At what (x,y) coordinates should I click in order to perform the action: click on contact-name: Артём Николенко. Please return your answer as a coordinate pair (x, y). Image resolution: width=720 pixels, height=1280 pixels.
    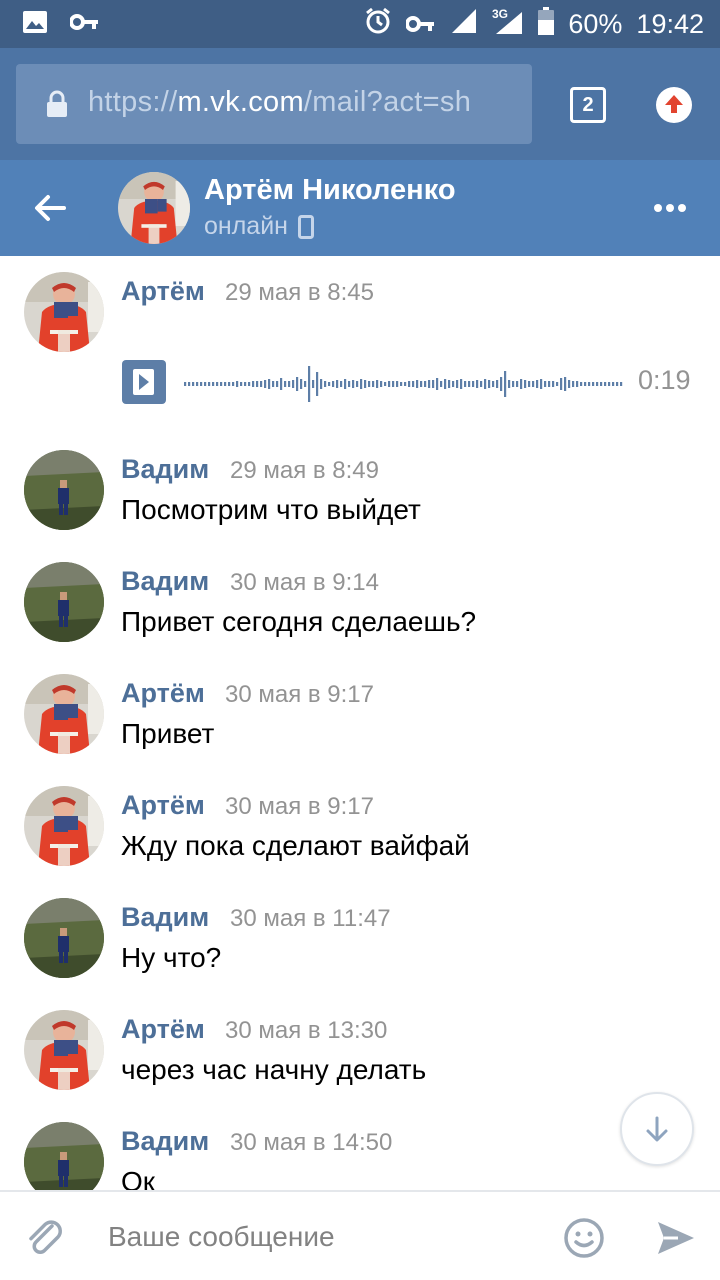
    Looking at the image, I should click on (330, 190).